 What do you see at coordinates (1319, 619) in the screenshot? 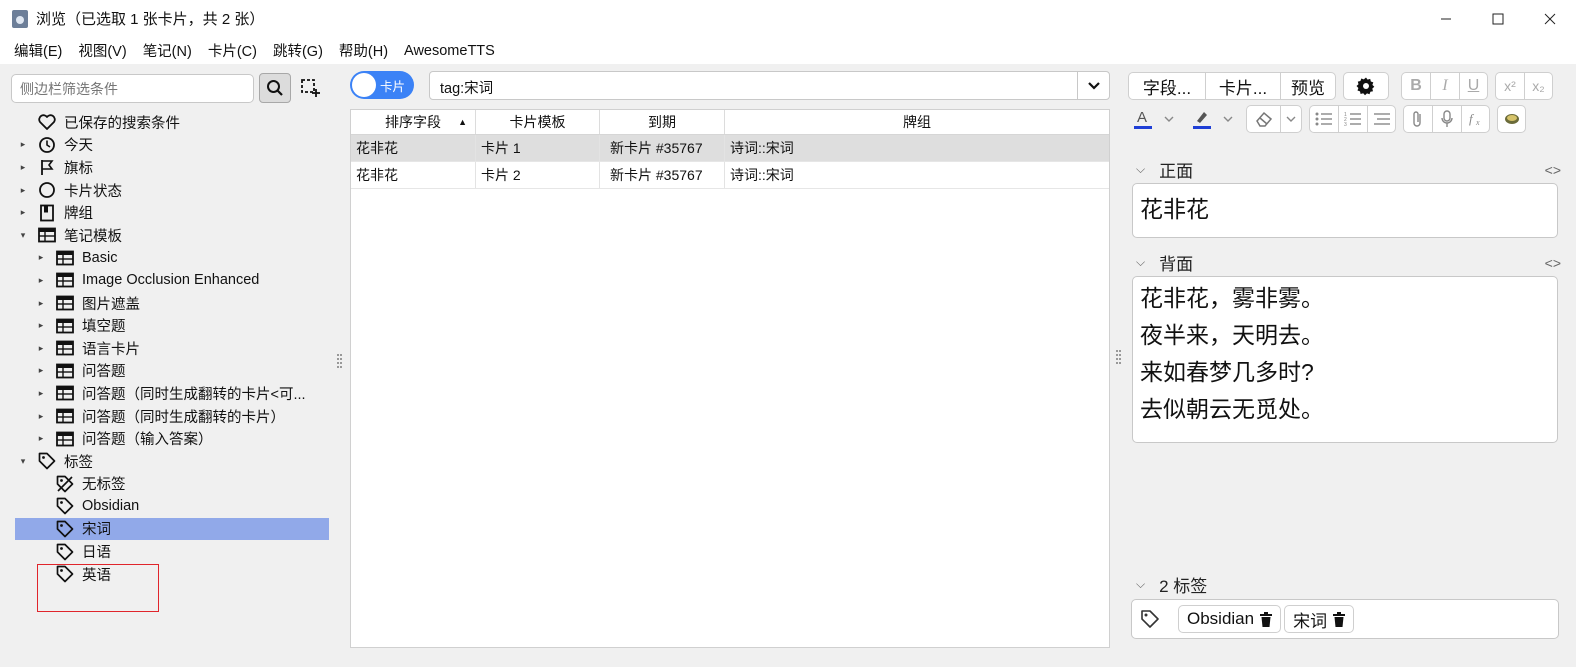
I see `tag-chip: 宋词` at bounding box center [1319, 619].